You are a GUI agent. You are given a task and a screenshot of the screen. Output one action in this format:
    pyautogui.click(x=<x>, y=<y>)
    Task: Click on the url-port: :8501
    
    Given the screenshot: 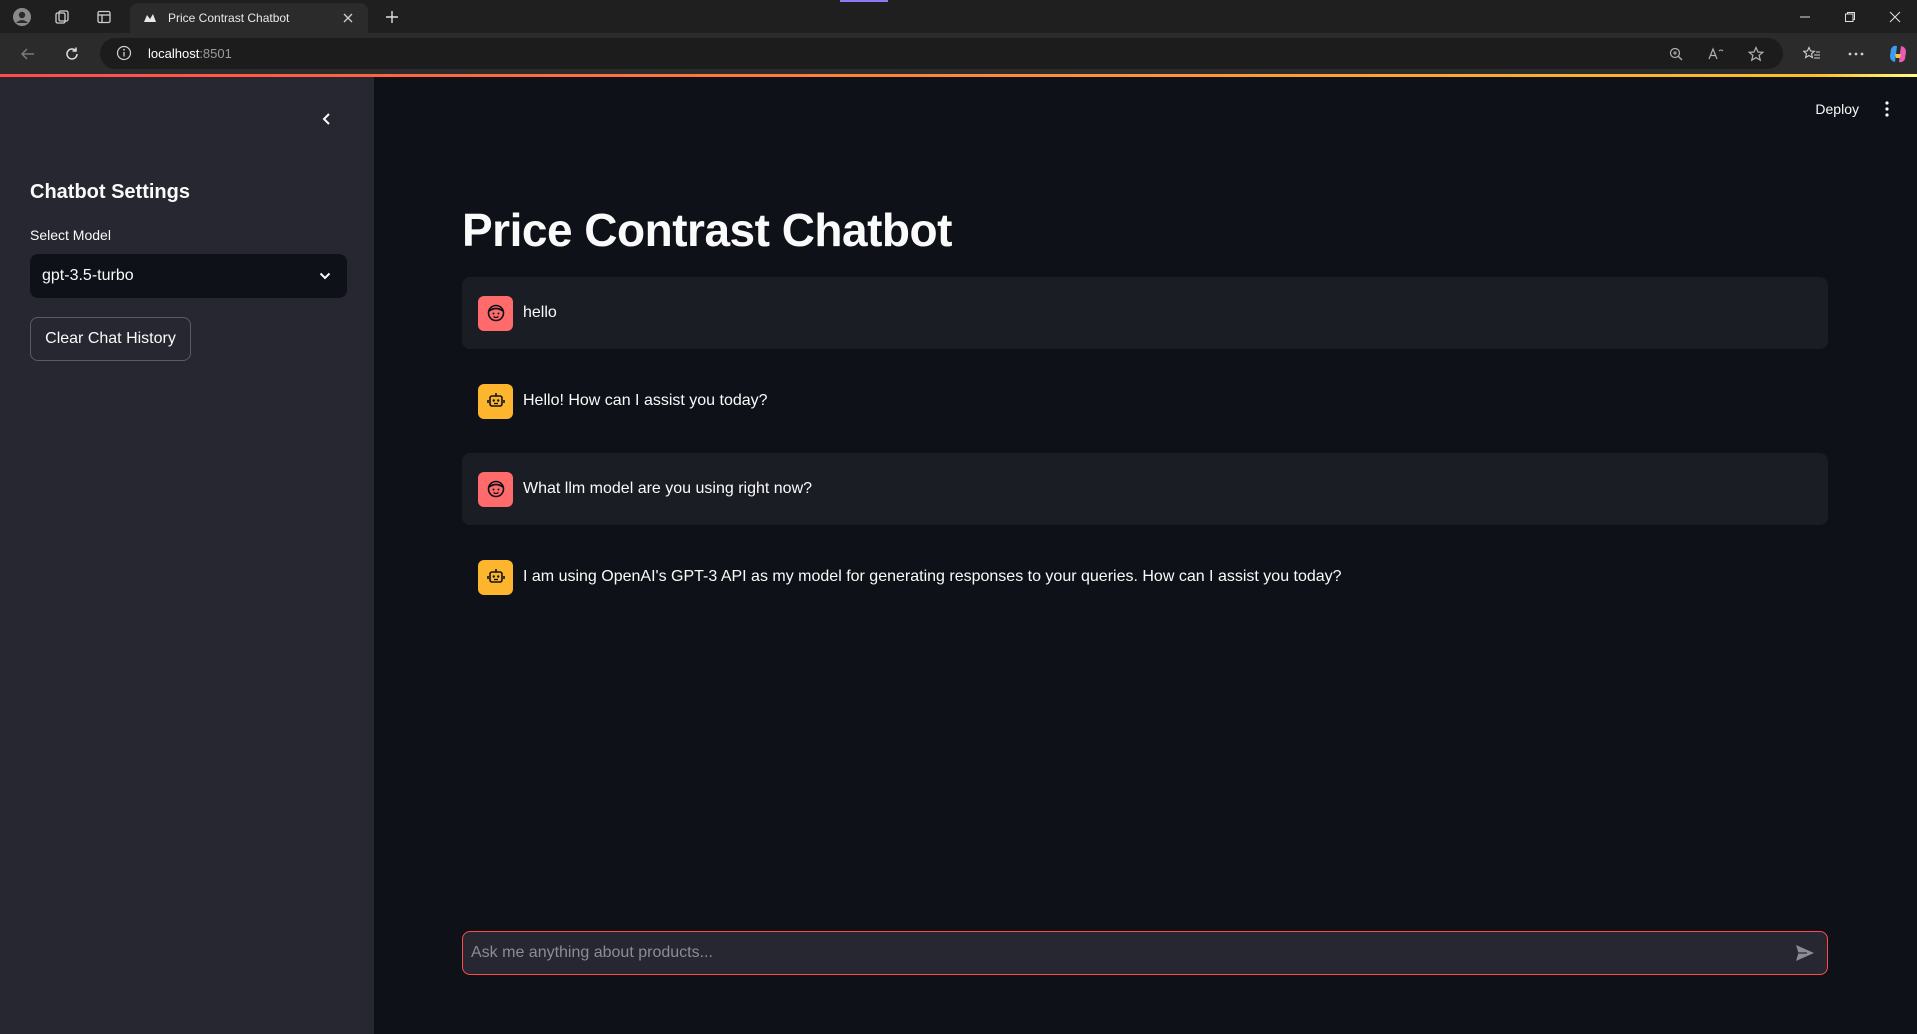 What is the action you would take?
    pyautogui.click(x=215, y=53)
    